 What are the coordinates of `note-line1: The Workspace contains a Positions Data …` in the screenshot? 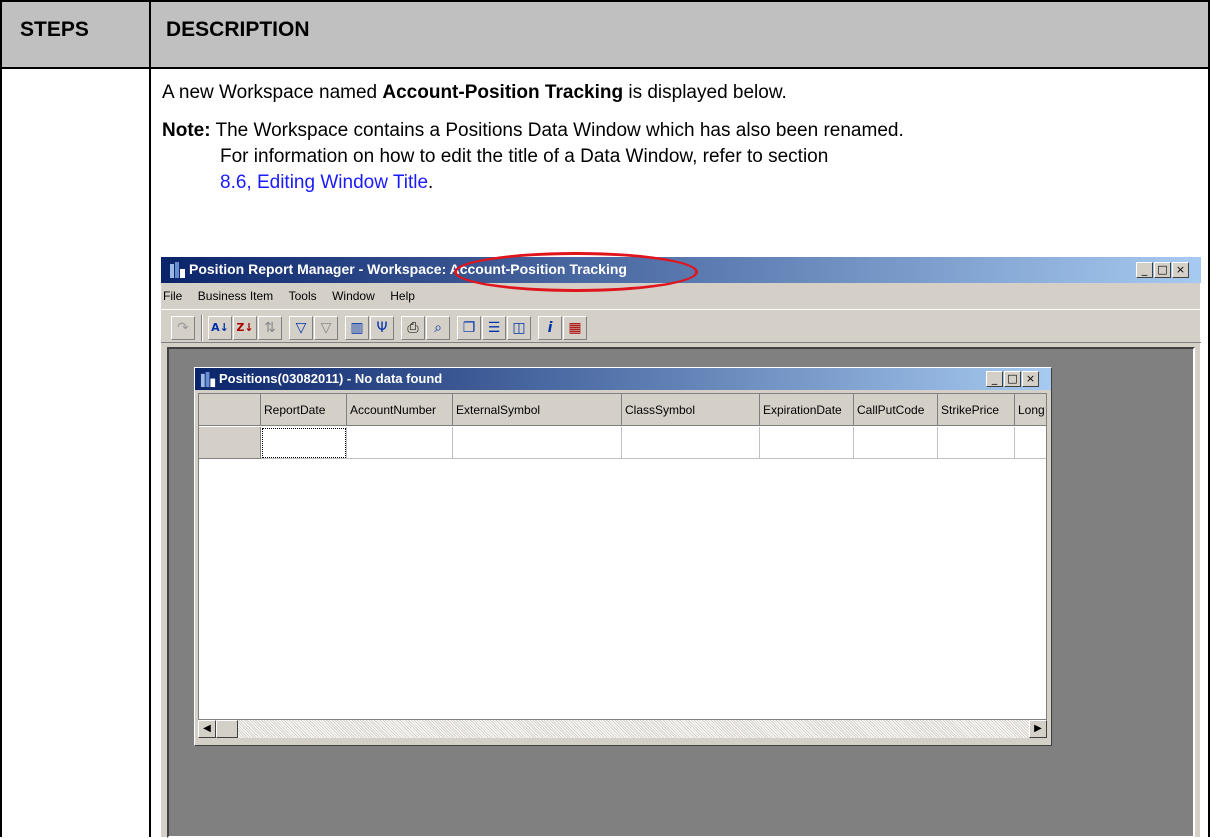 It's located at (559, 130).